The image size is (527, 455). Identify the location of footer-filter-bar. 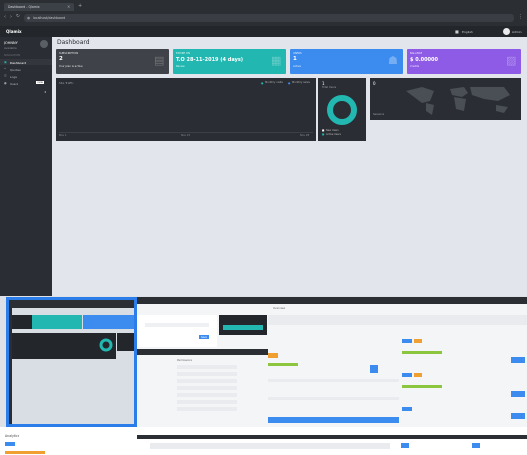
(270, 446).